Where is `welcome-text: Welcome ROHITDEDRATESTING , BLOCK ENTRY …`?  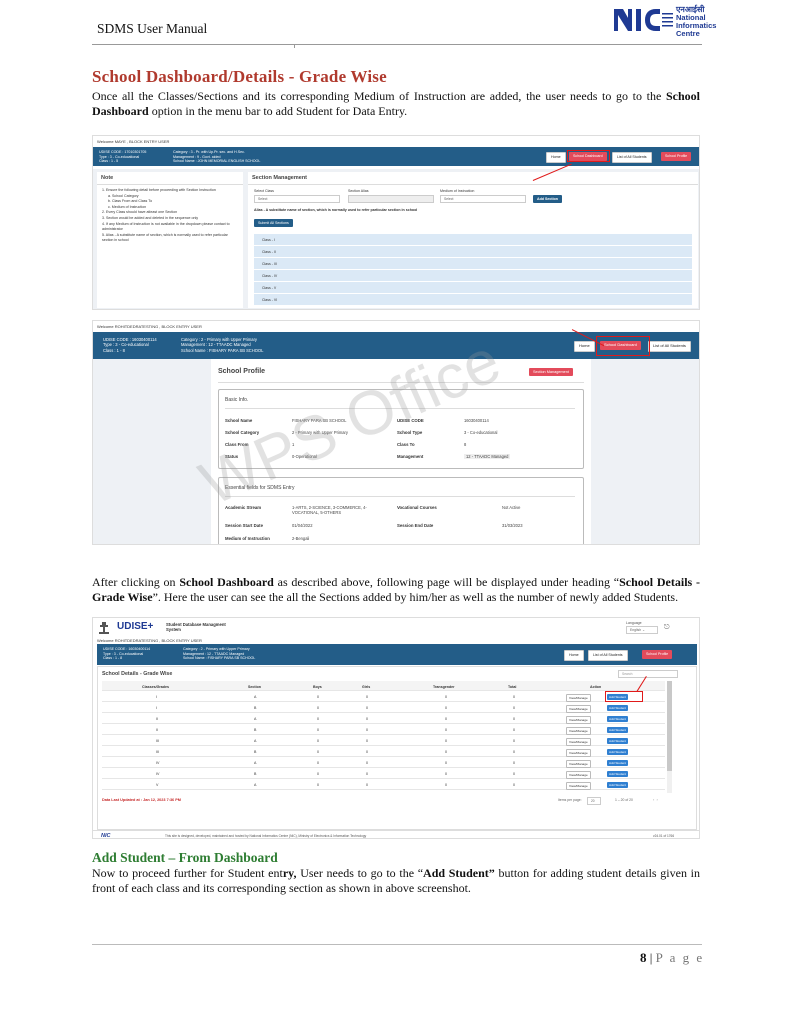
welcome-text: Welcome ROHITDEDRATESTING , BLOCK ENTRY … is located at coordinates (149, 326).